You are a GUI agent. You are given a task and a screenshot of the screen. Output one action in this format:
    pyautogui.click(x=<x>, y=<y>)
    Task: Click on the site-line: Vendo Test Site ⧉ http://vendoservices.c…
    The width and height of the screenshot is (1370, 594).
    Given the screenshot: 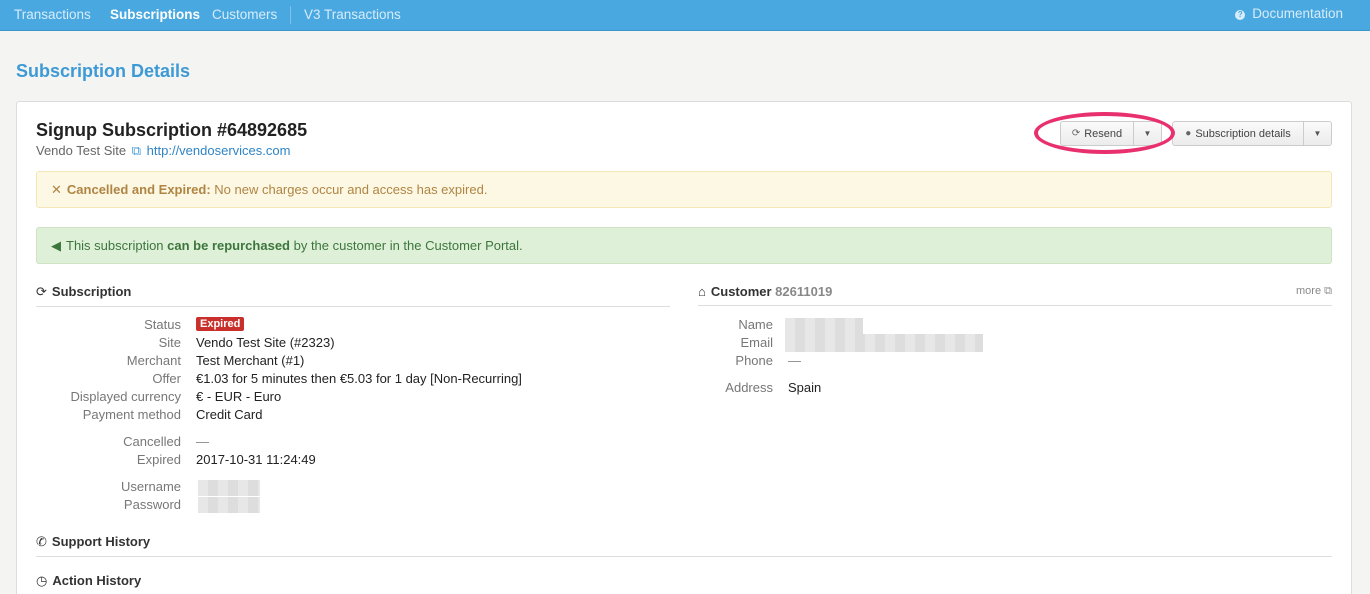 What is the action you would take?
    pyautogui.click(x=163, y=151)
    